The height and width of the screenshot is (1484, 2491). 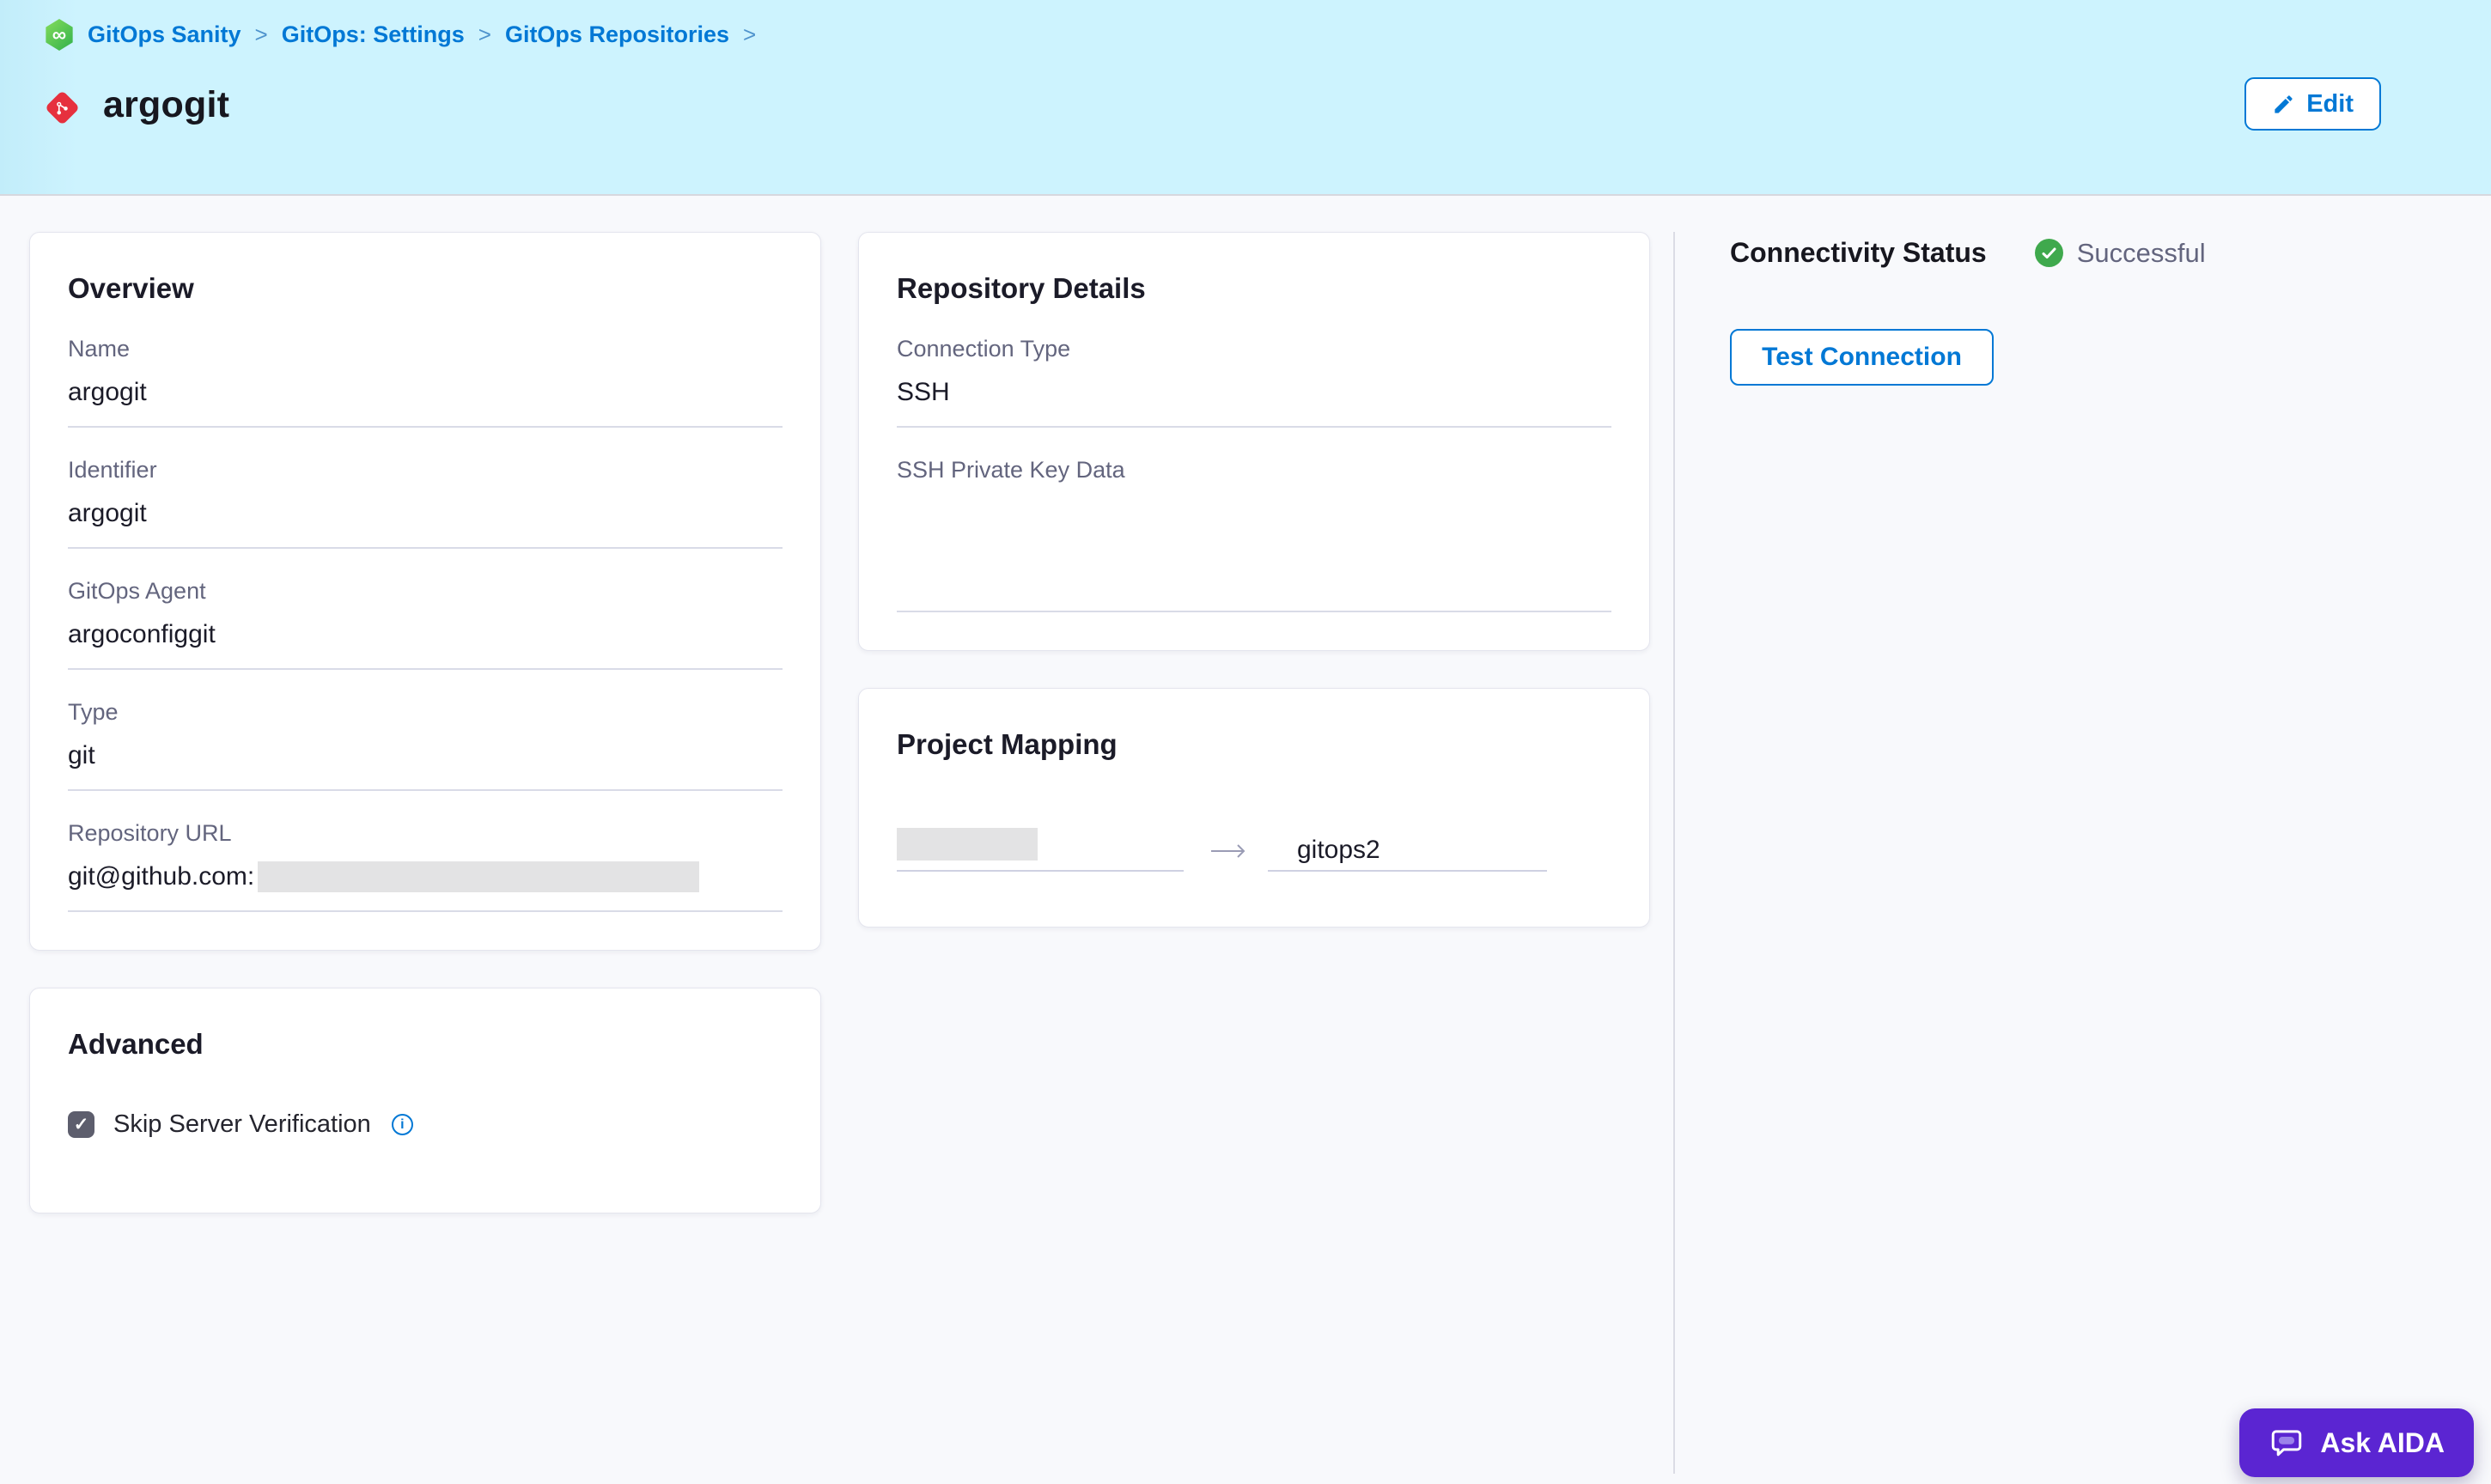 What do you see at coordinates (164, 34) in the screenshot?
I see `breadcrumb-item-project: GitOps Sanity` at bounding box center [164, 34].